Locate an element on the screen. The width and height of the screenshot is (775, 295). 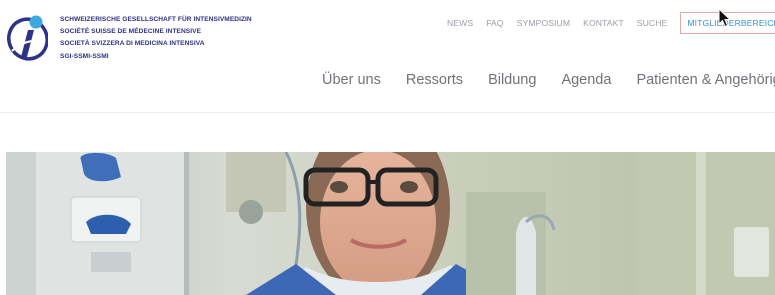
nav-ueber-uns: Über uns is located at coordinates (351, 80).